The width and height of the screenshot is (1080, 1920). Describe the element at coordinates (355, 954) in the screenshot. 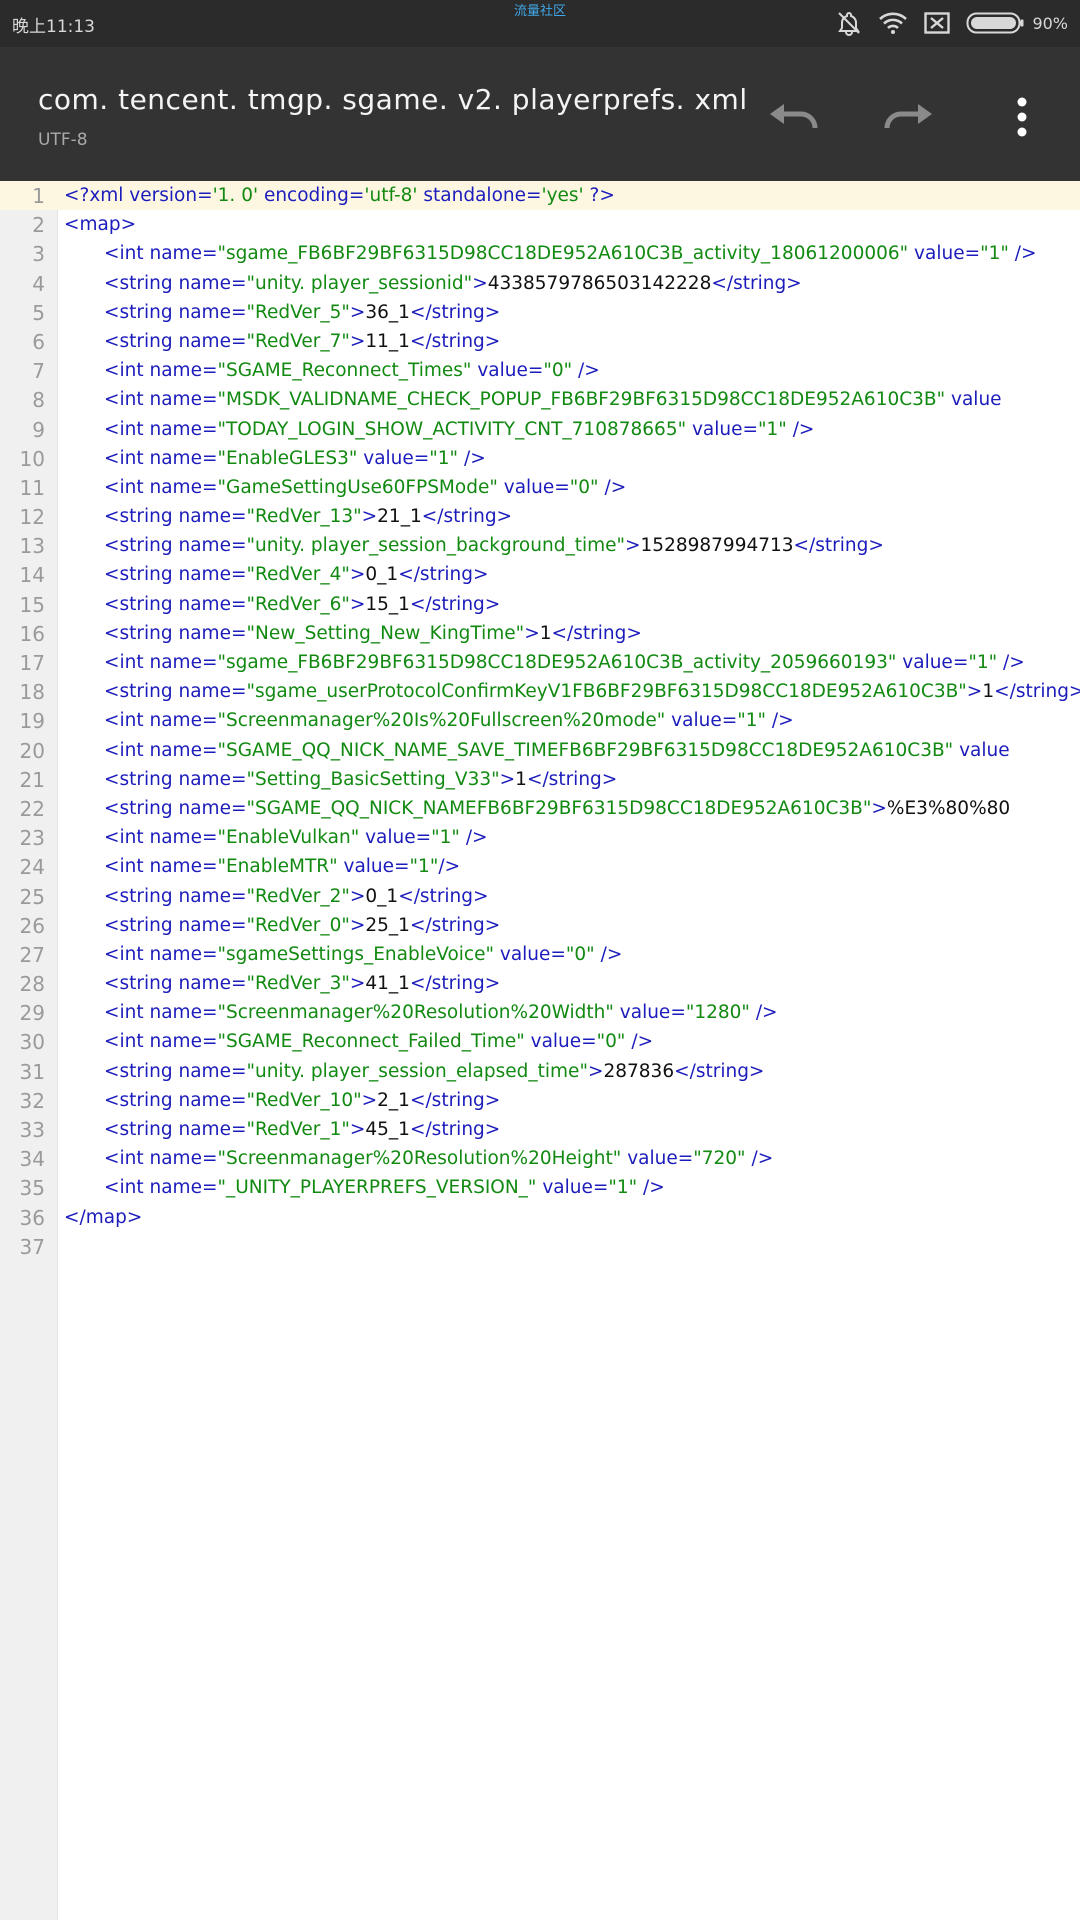

I see `xml-token-str: "sgameSettings_EnableVoice"` at that location.